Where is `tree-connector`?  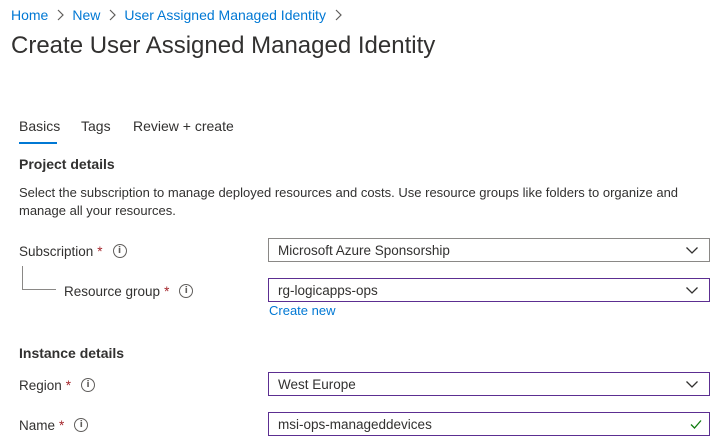
tree-connector is located at coordinates (39, 278).